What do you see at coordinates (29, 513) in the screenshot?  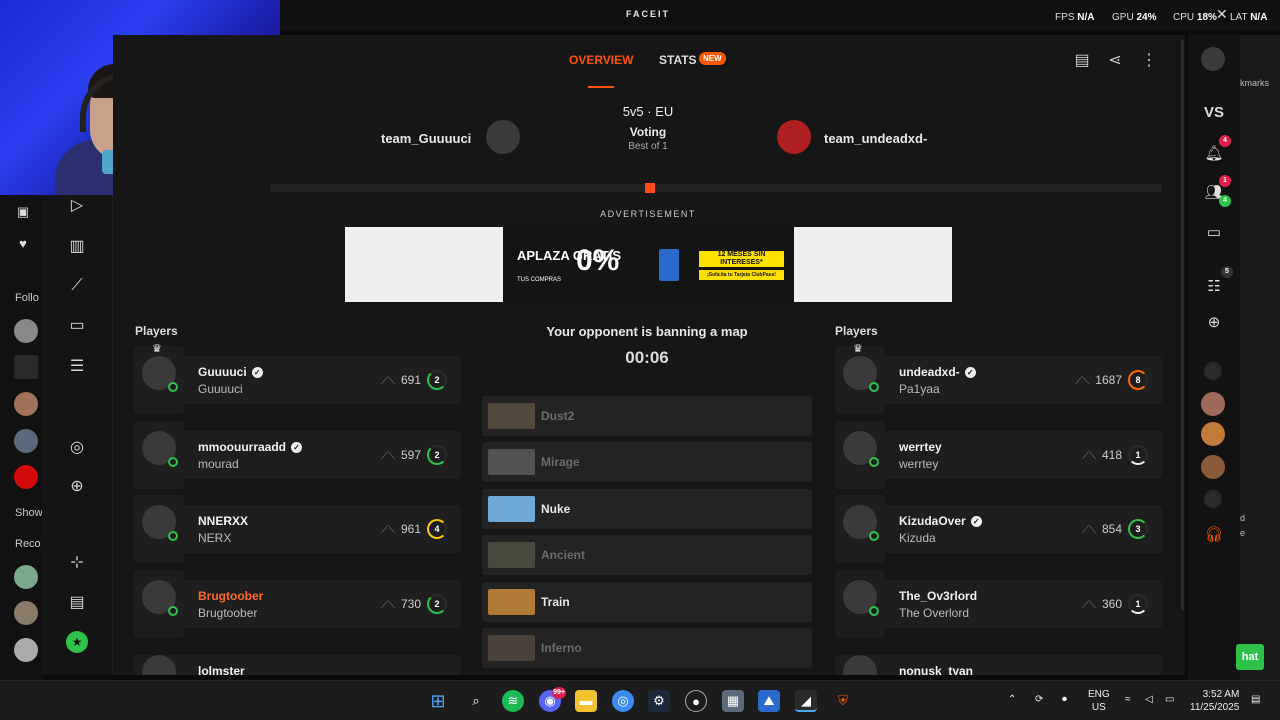 I see `show-more-link: Show` at bounding box center [29, 513].